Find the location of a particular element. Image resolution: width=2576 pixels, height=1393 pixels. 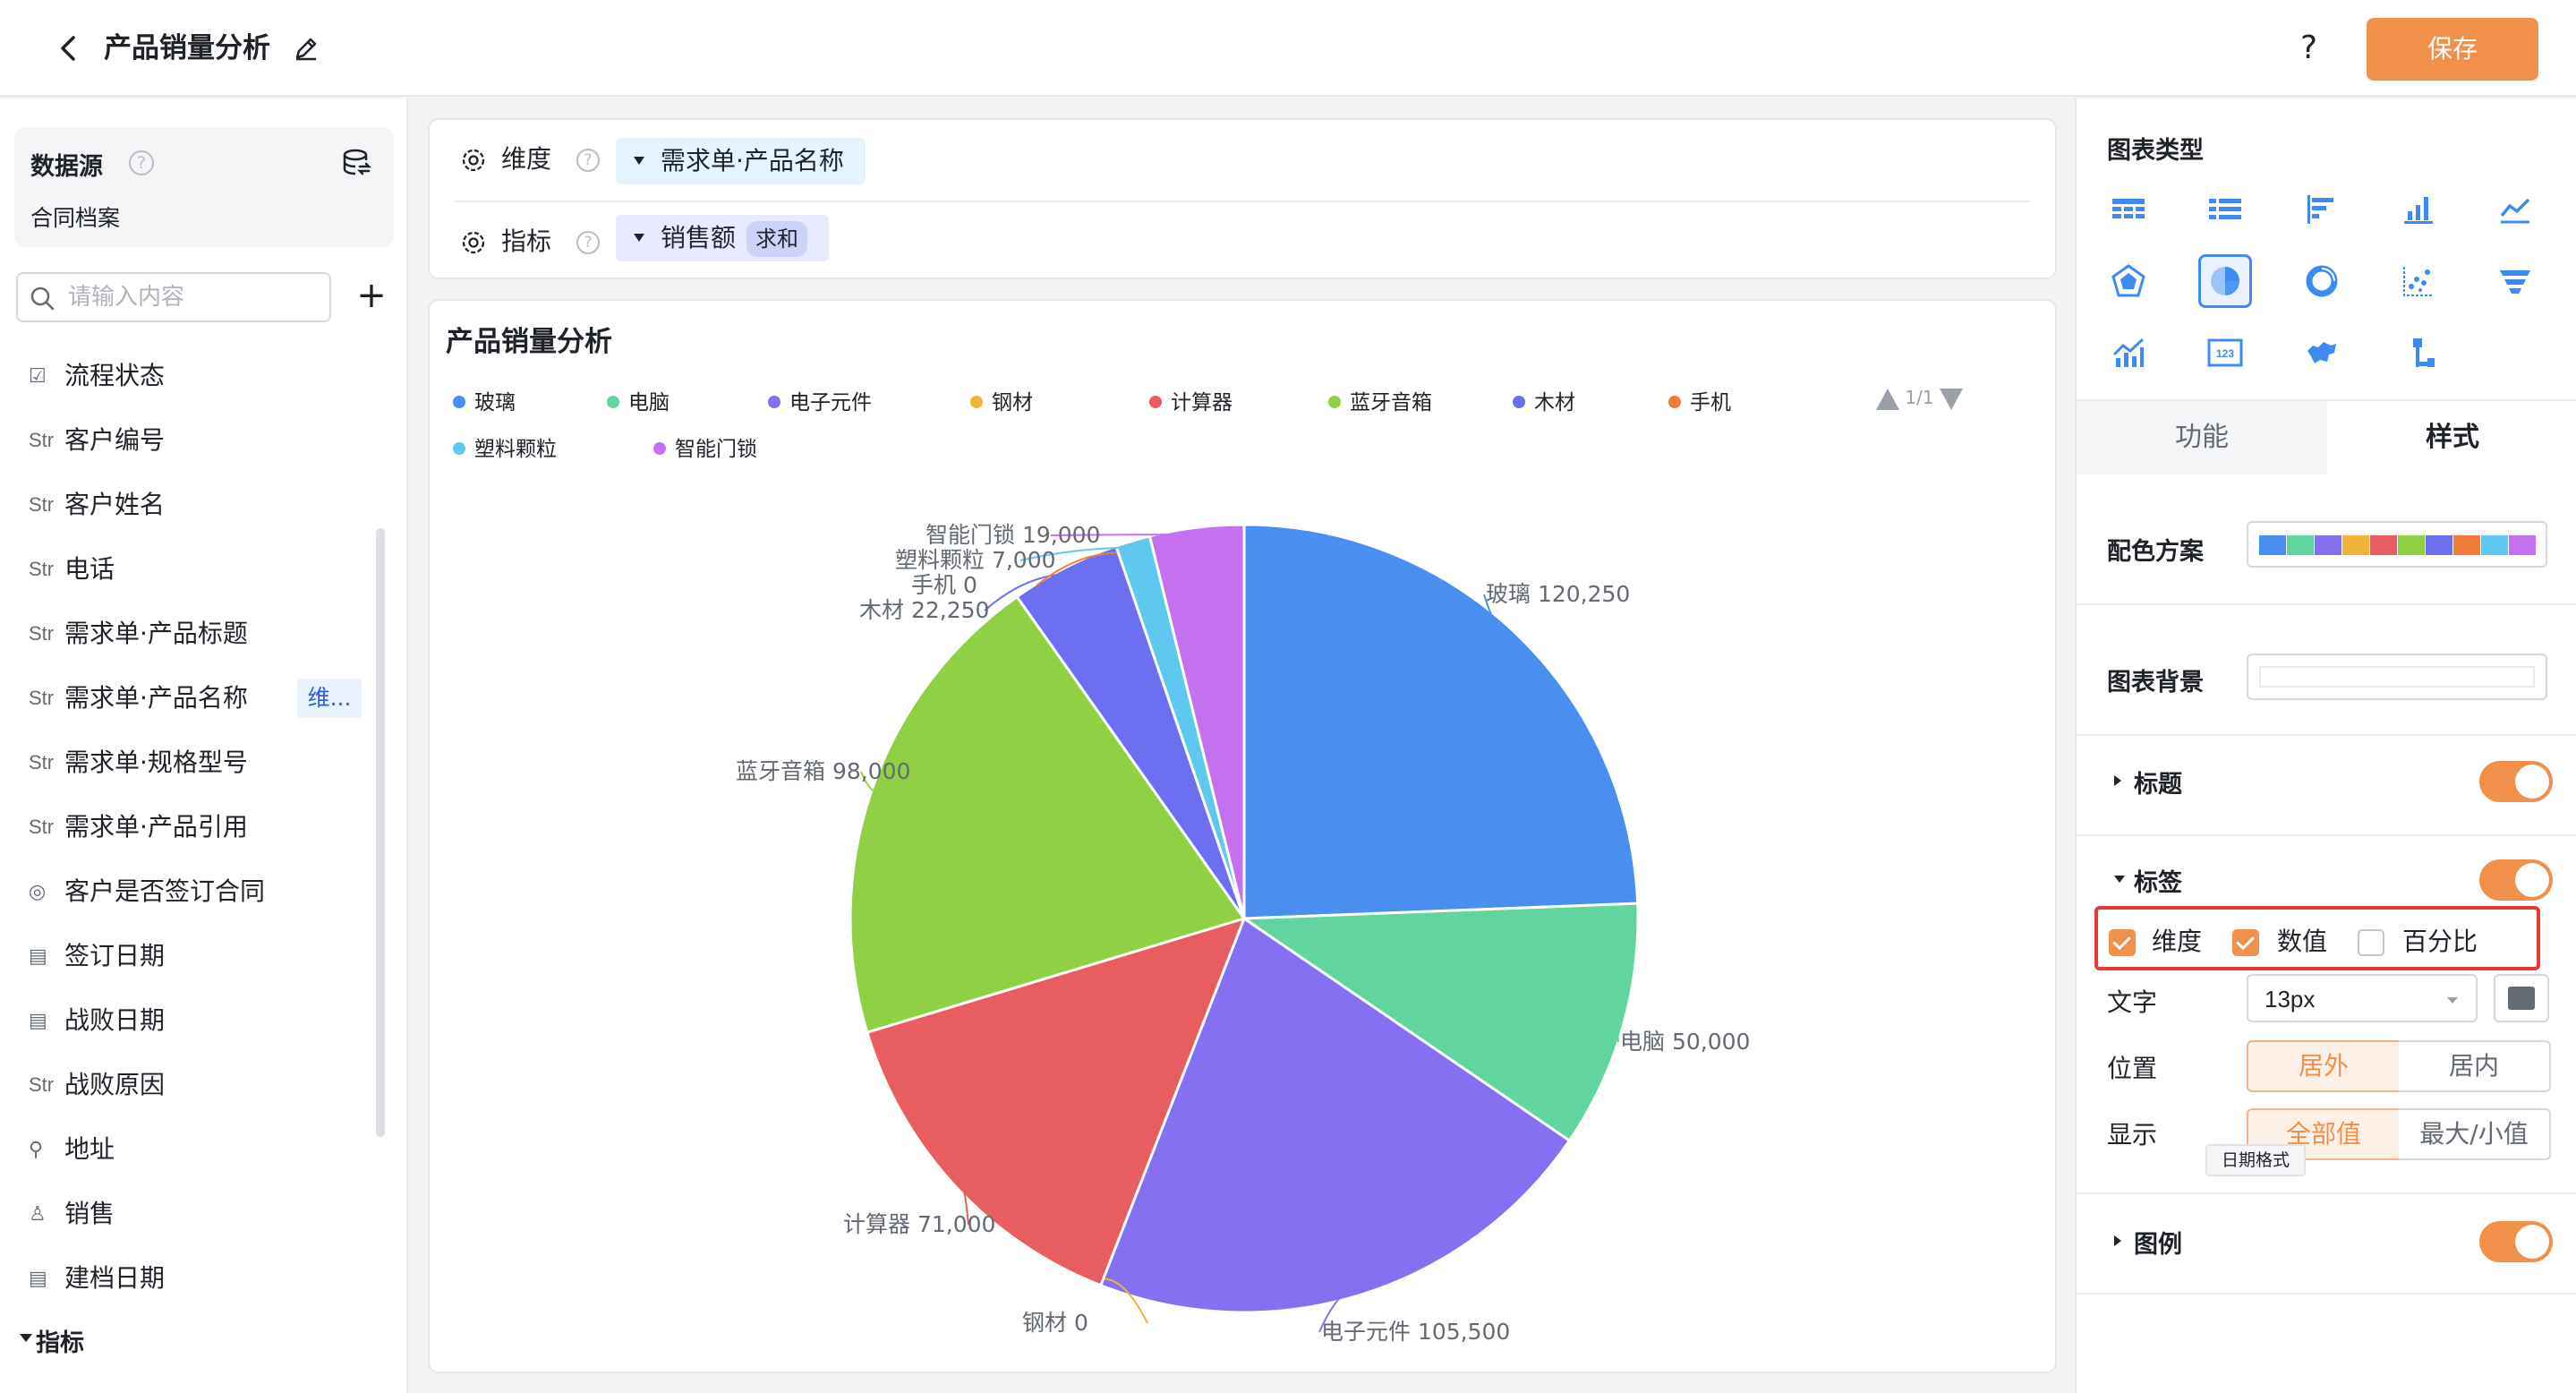

legend-section-label: 图例 is located at coordinates (2158, 1243).